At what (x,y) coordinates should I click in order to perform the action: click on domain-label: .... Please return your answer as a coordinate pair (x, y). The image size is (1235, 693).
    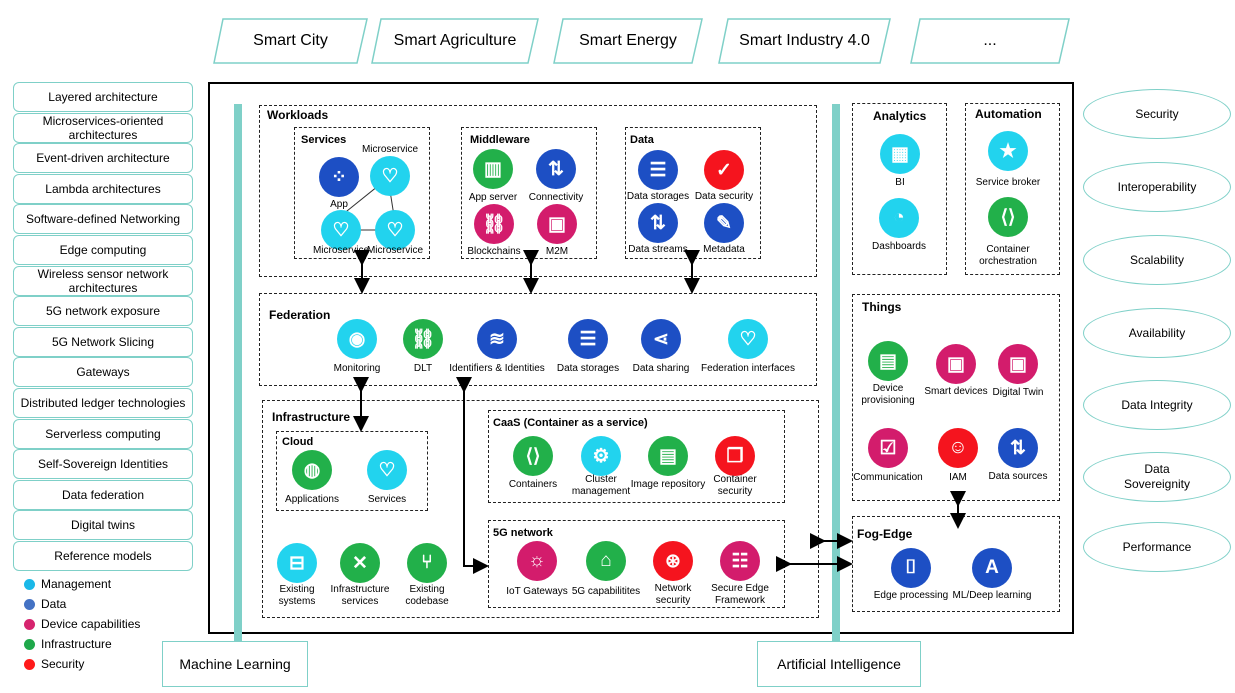
    Looking at the image, I should click on (990, 40).